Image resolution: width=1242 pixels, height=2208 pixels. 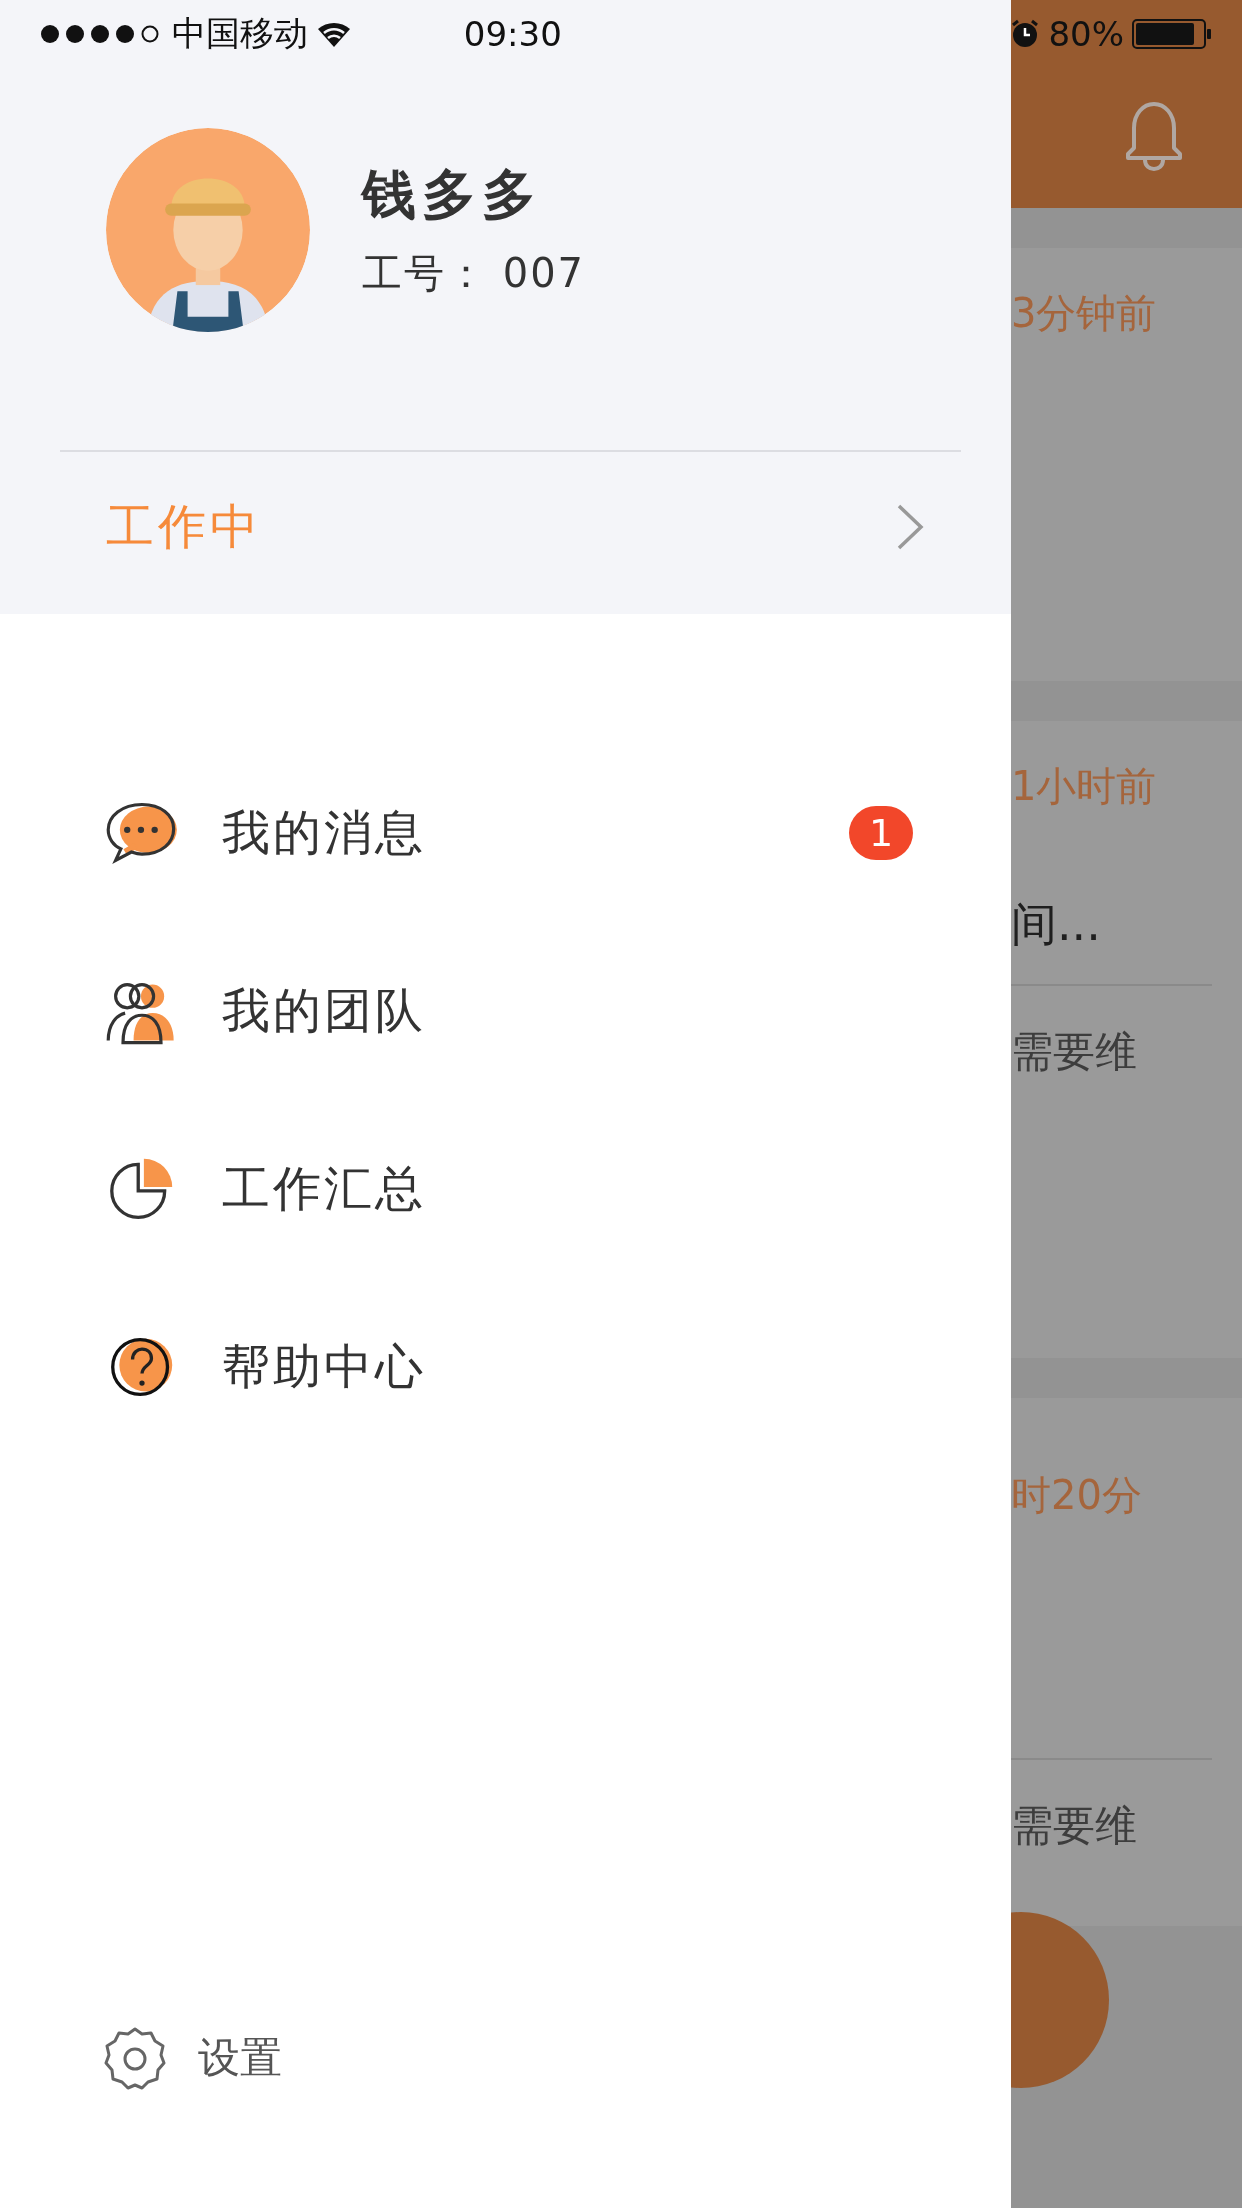 I want to click on employee-id: 工号： 007, so click(x=474, y=273).